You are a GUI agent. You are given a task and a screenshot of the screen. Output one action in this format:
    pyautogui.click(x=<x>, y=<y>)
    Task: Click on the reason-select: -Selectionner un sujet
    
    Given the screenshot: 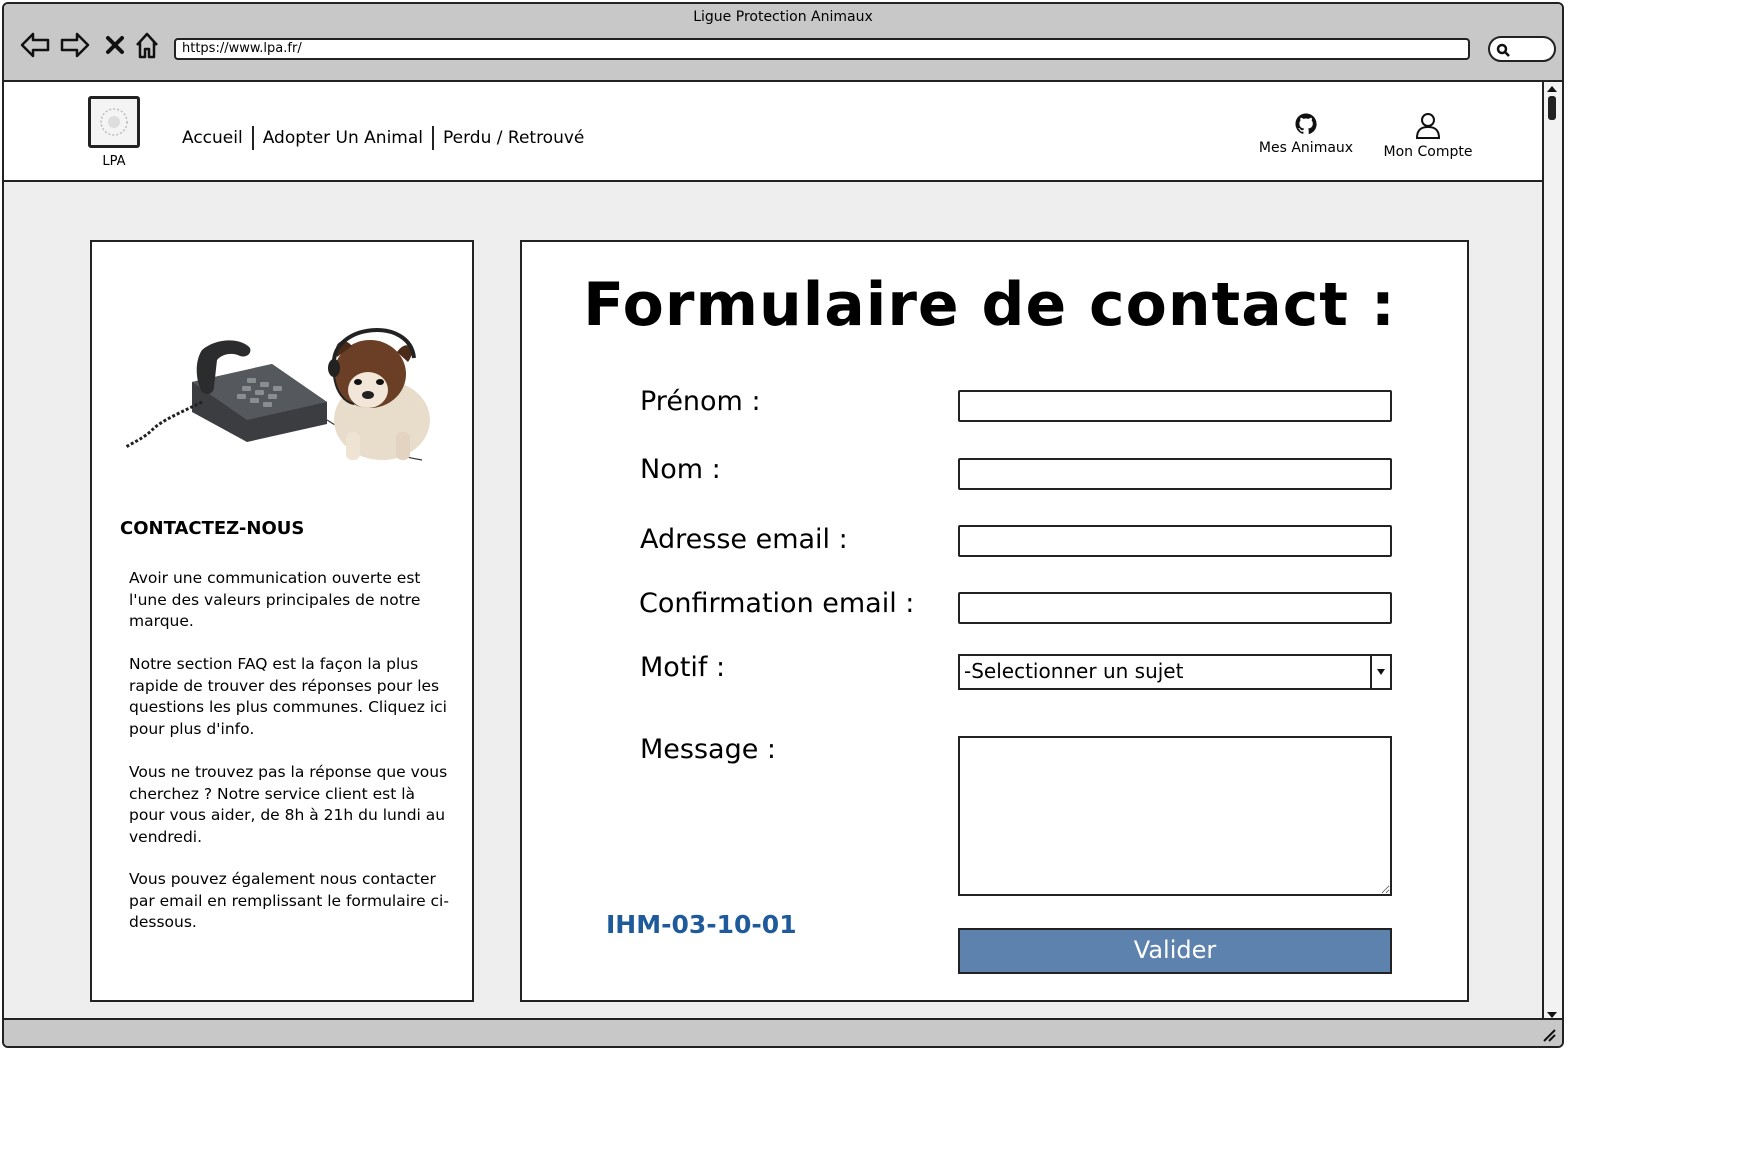 What is the action you would take?
    pyautogui.click(x=1175, y=672)
    